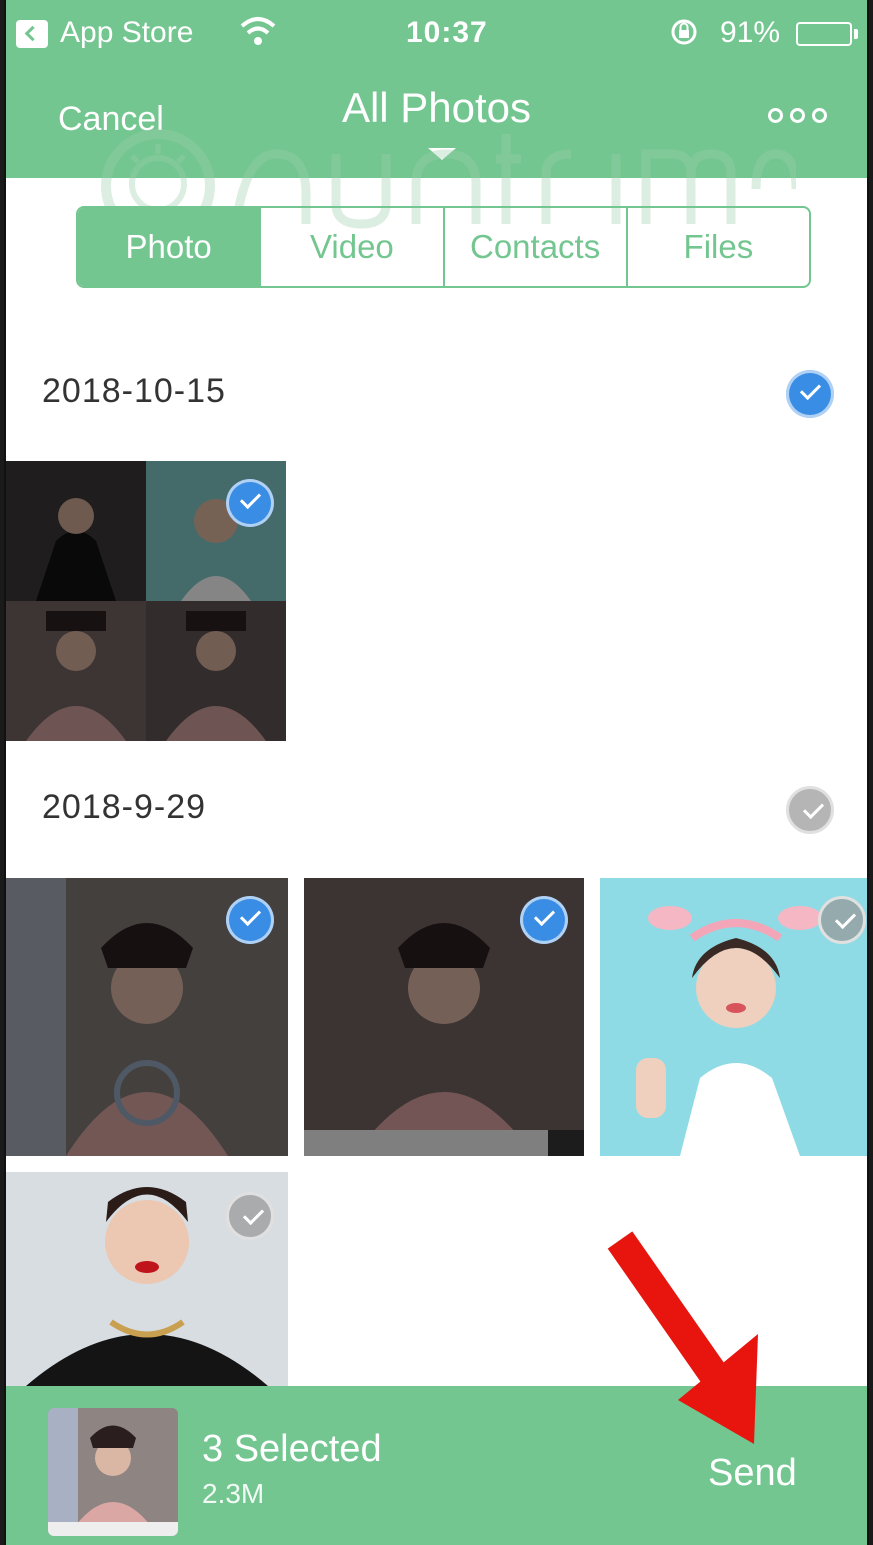 The width and height of the screenshot is (873, 1545). Describe the element at coordinates (682, 1337) in the screenshot. I see `red-arrow-annotation` at that location.